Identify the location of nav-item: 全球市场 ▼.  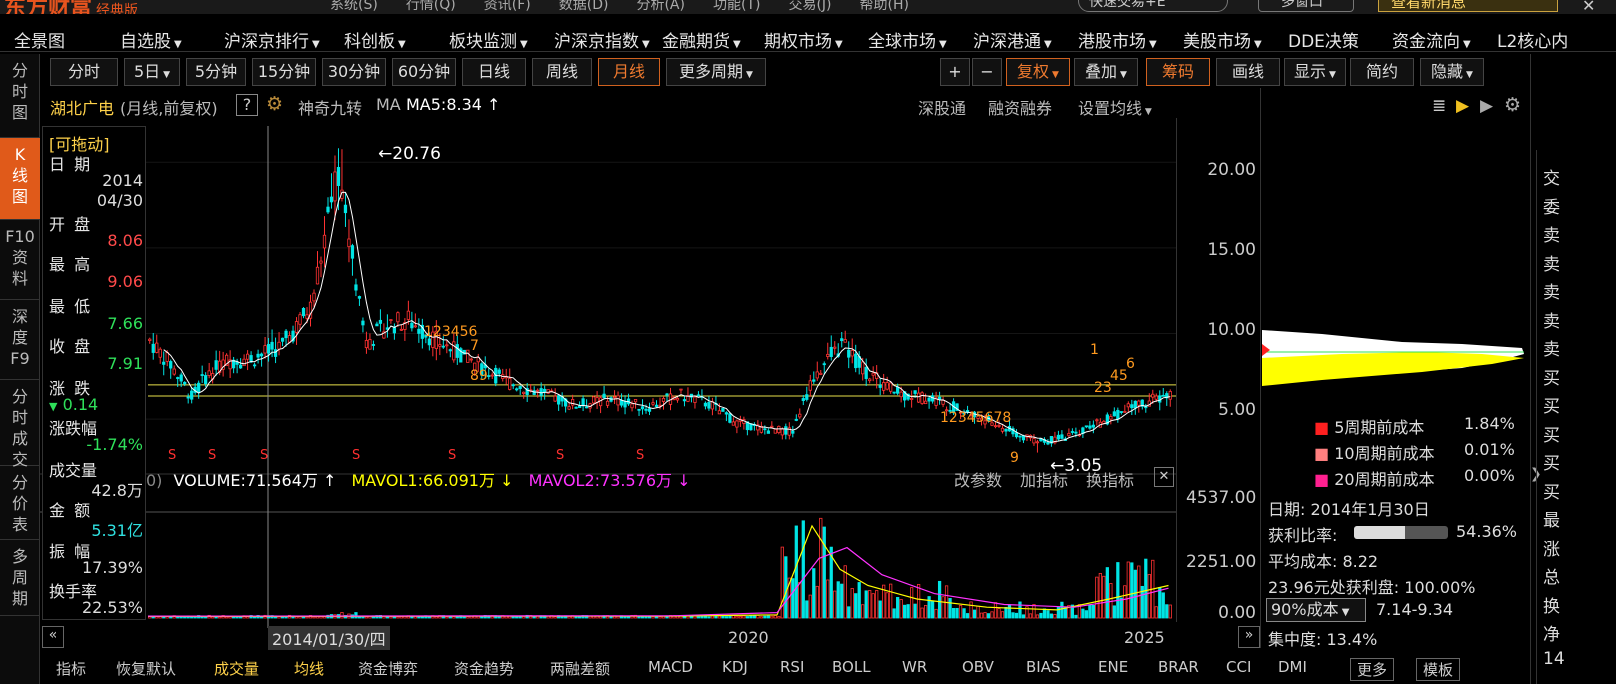
(907, 39).